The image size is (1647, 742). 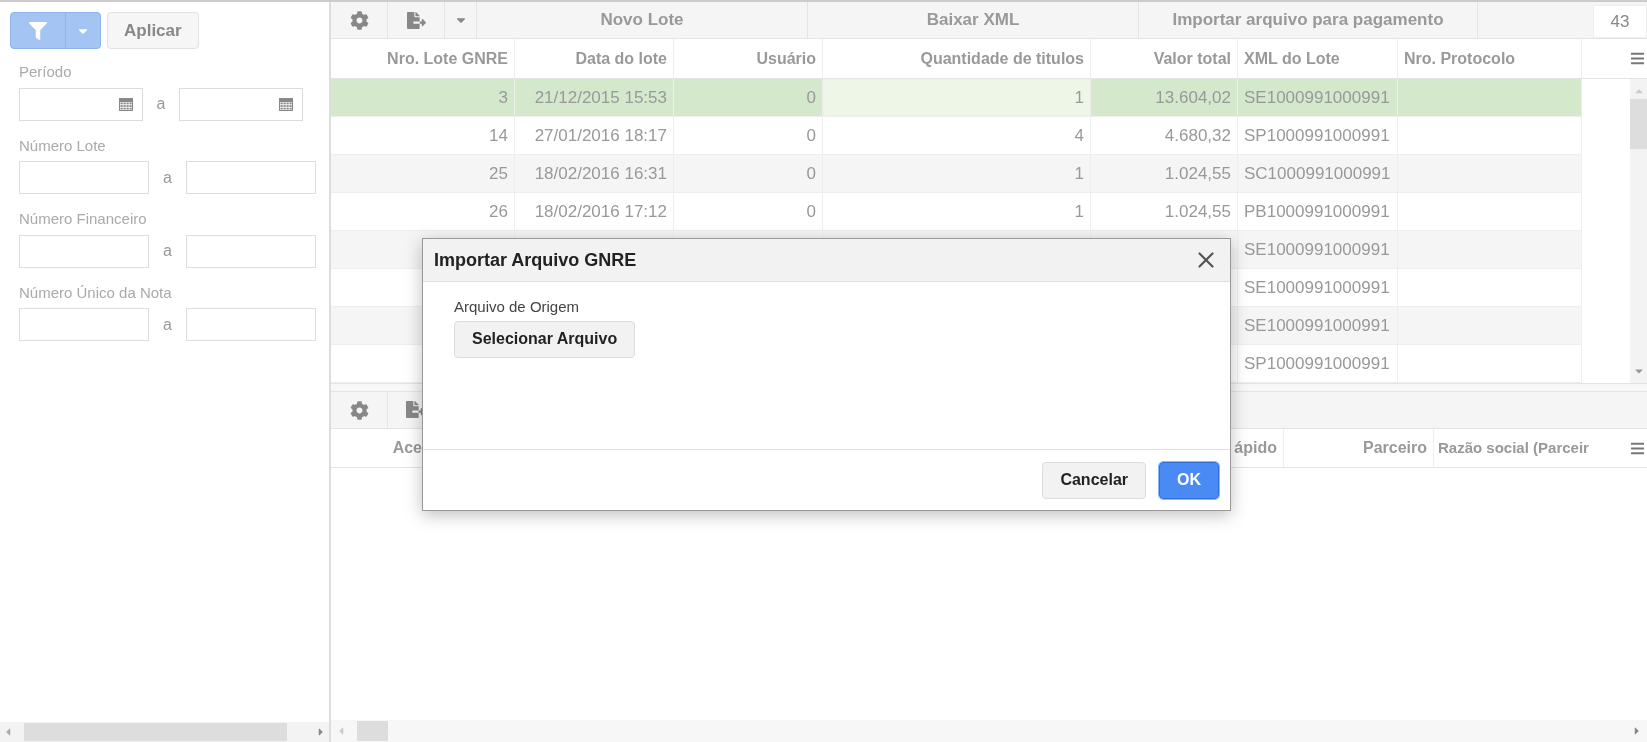 I want to click on field-label: Arquivo de Origem, so click(x=517, y=307).